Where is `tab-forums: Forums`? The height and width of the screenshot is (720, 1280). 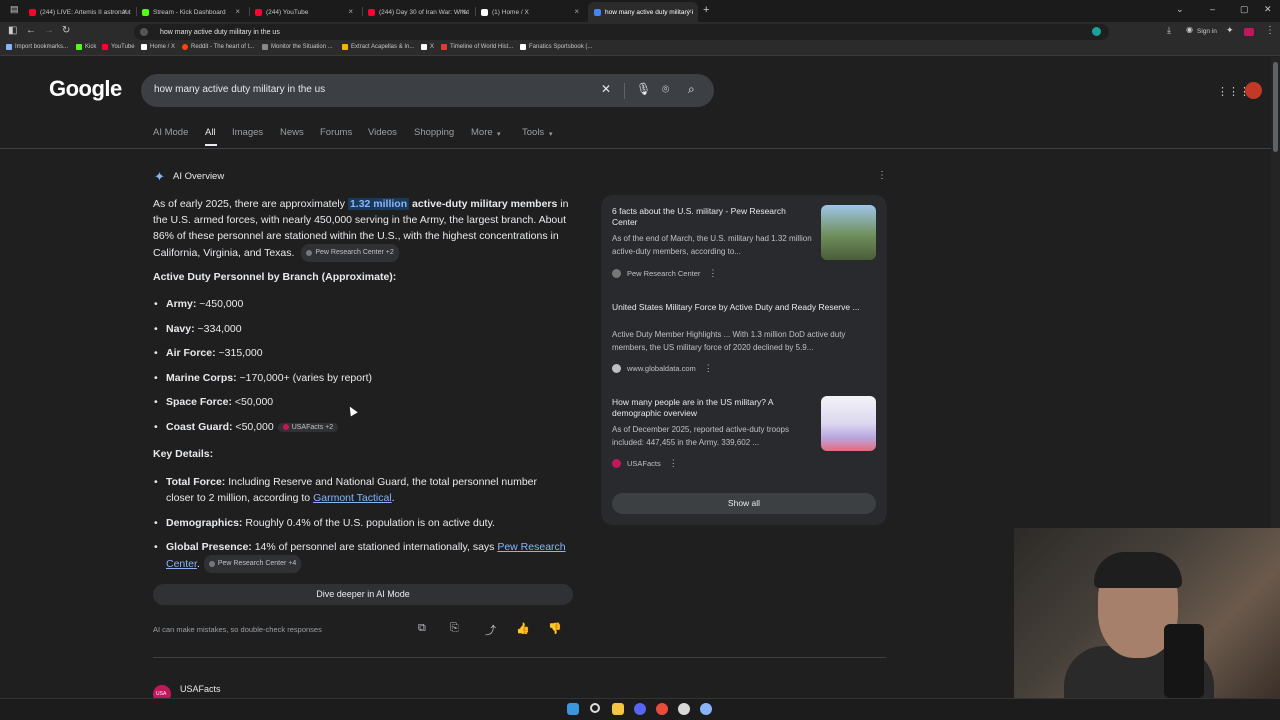
tab-forums: Forums is located at coordinates (336, 132).